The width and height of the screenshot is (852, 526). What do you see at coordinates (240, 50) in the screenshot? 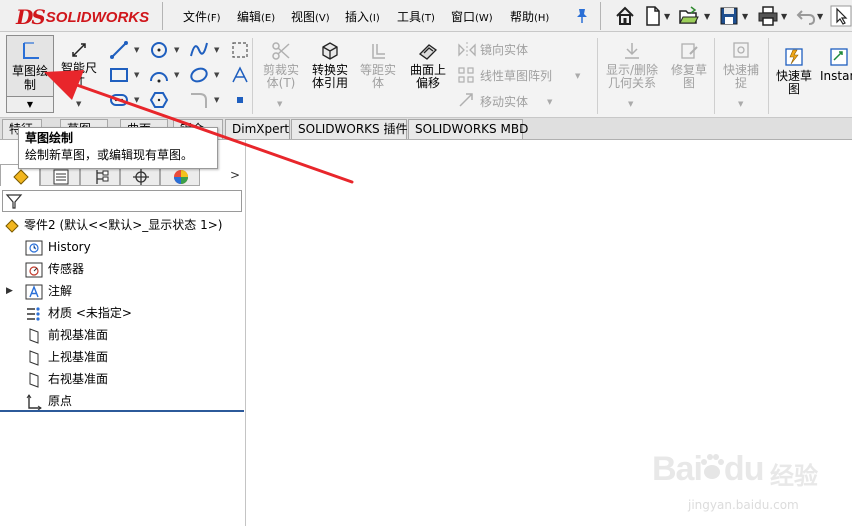
I see `construction-geometry-icon` at bounding box center [240, 50].